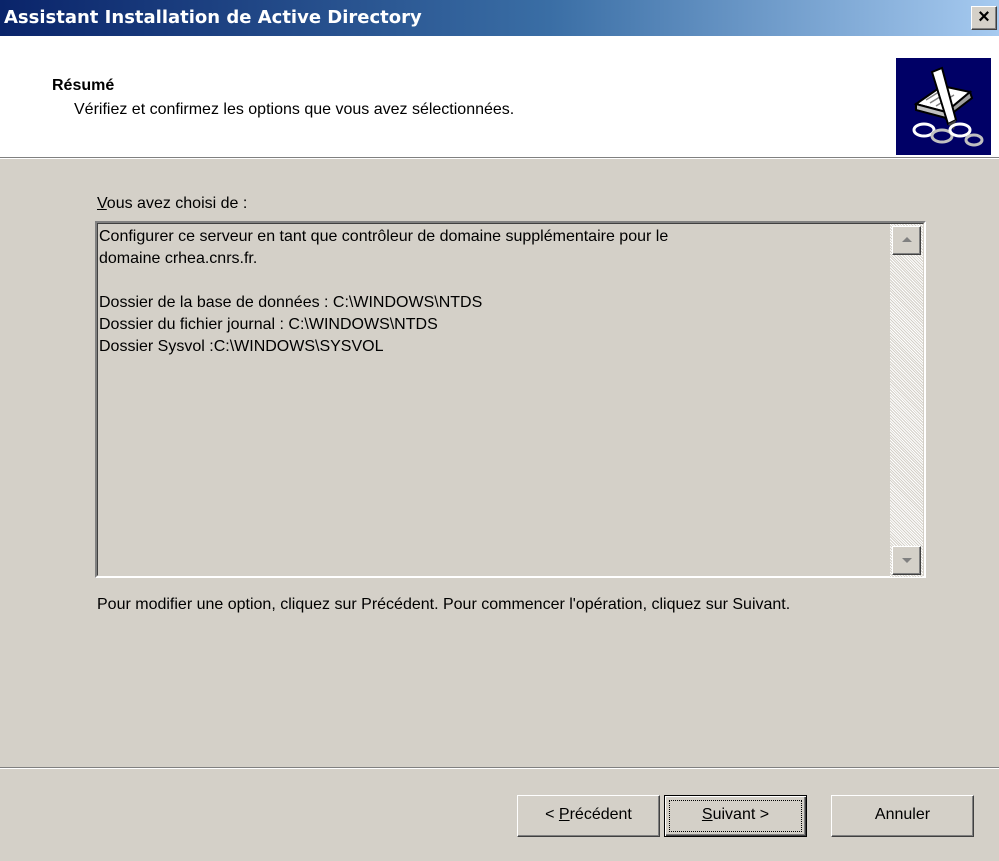 The width and height of the screenshot is (999, 861). I want to click on back-button-access-key: P, so click(564, 814).